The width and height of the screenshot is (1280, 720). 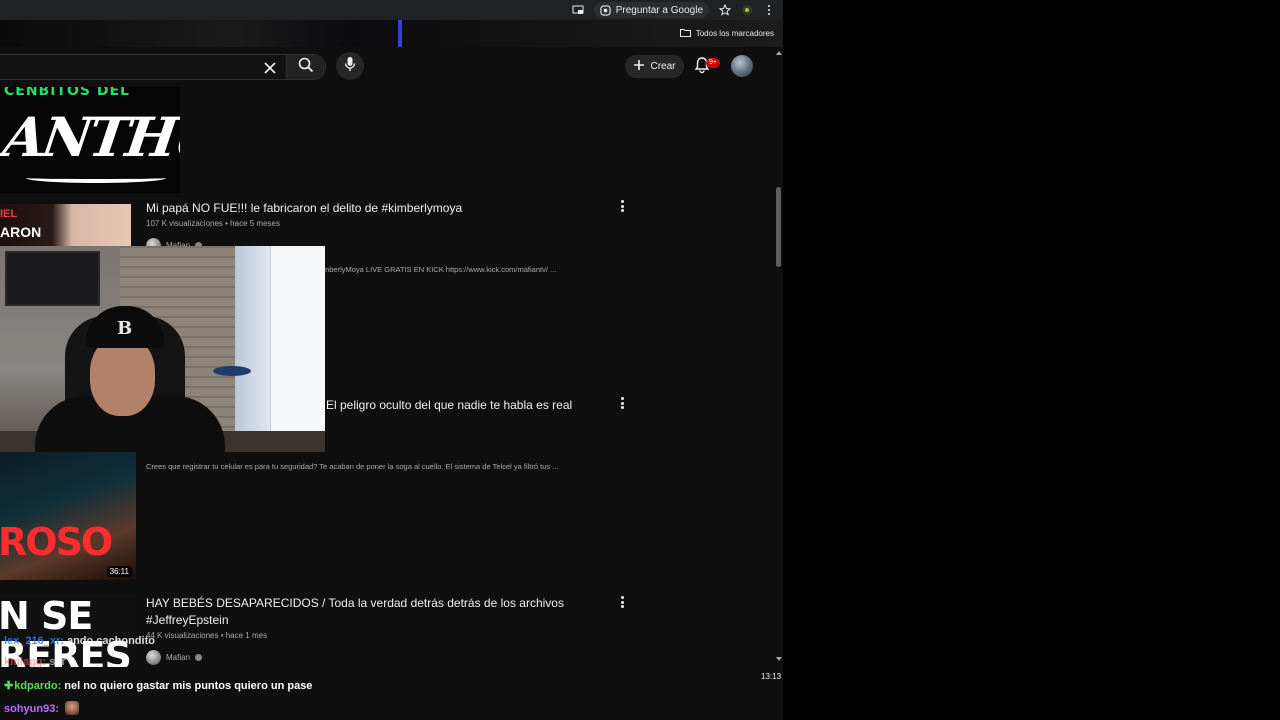 I want to click on thumbnail-text: IEL, so click(x=9, y=214).